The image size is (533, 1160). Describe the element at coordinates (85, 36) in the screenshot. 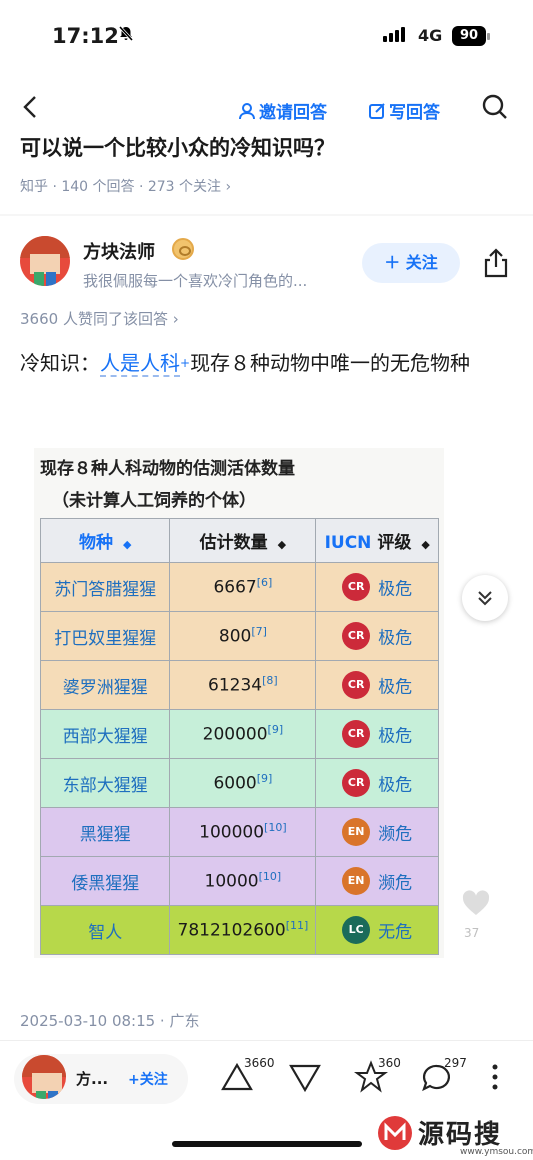

I see `status-time: 17:12` at that location.